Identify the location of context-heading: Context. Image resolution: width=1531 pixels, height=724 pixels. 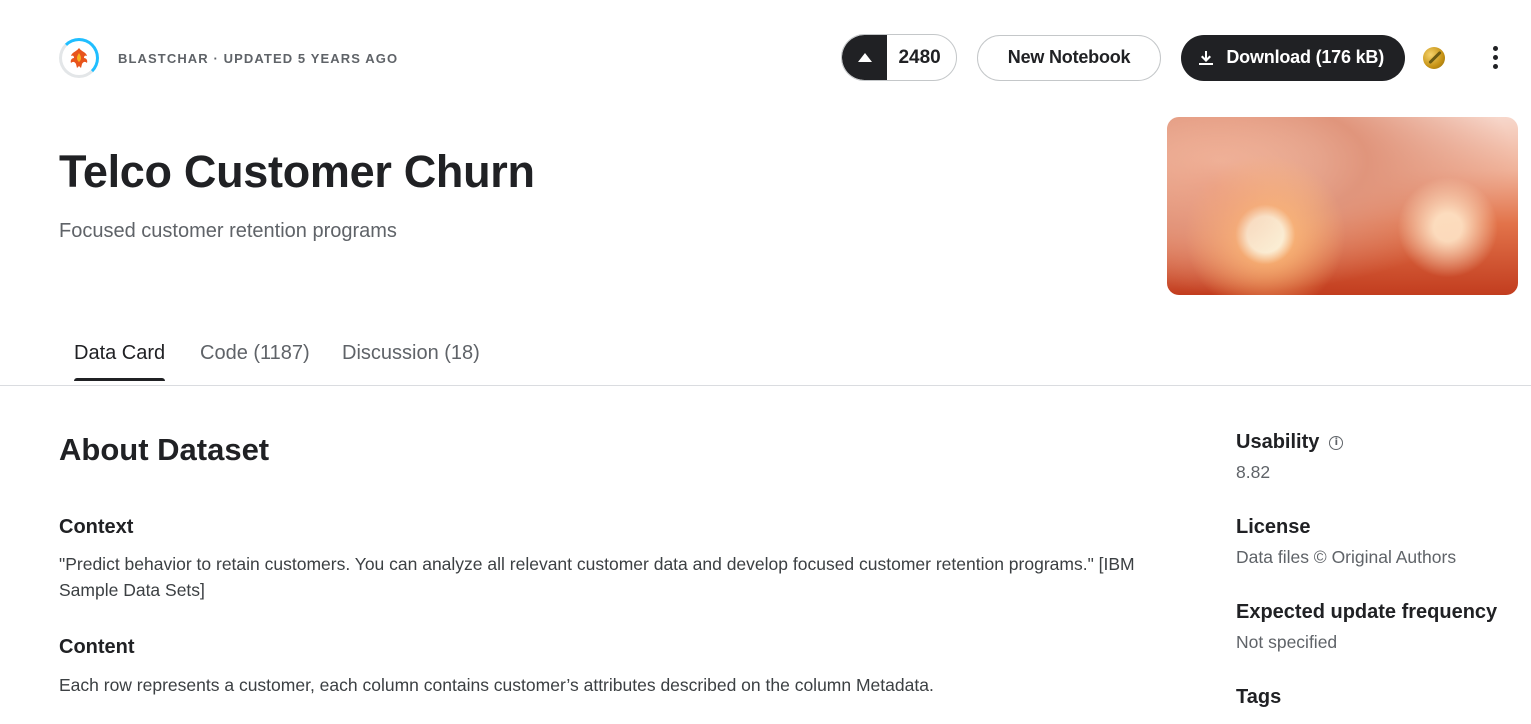
(96, 527).